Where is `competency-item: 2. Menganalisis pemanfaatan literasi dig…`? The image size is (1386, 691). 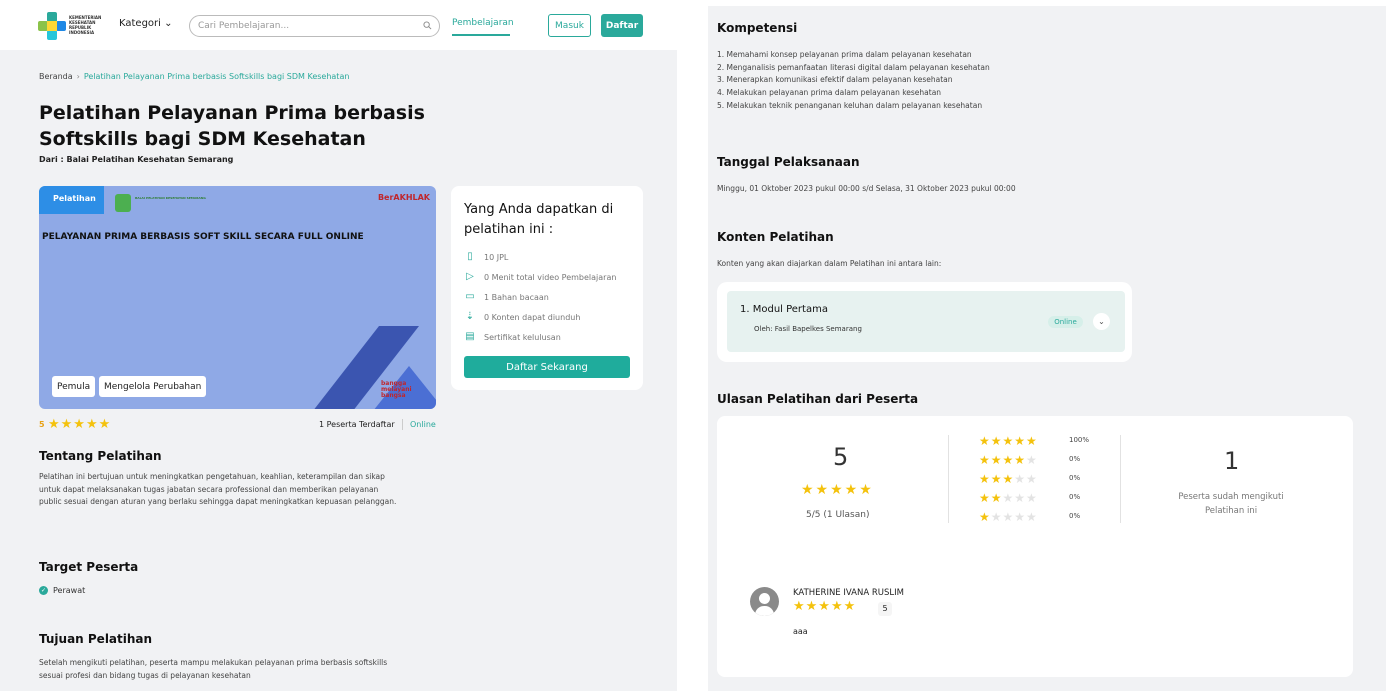 competency-item: 2. Menganalisis pemanfaatan literasi dig… is located at coordinates (853, 67).